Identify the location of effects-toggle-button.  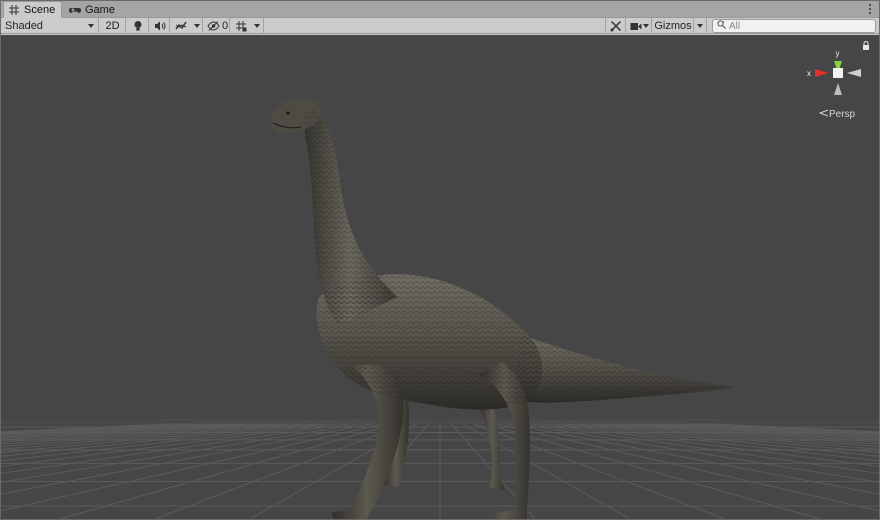
(181, 26).